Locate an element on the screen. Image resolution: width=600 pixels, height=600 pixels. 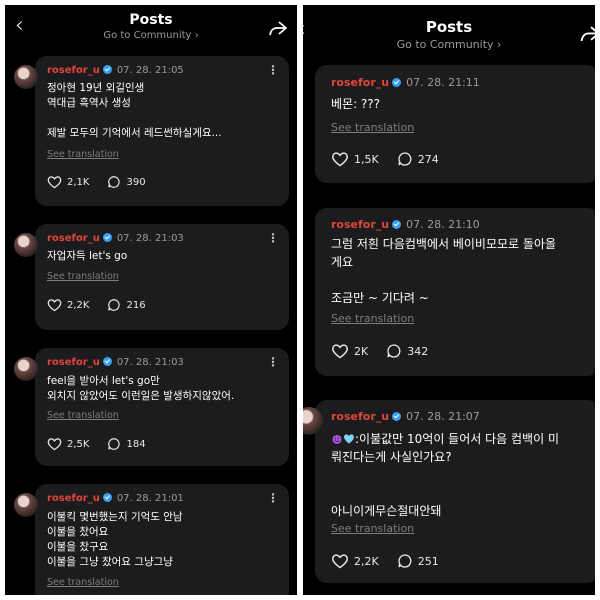
post-actions: 1,5K 274 is located at coordinates (394, 159).